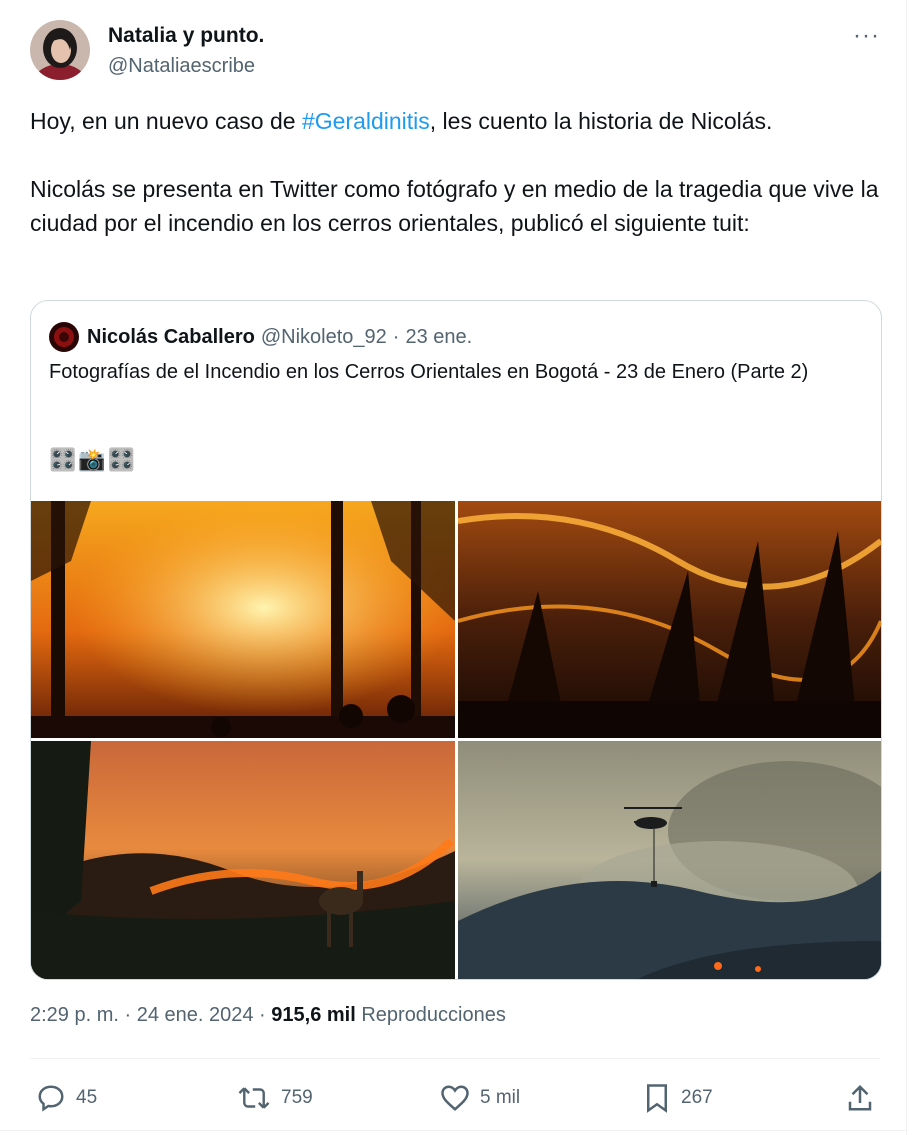 Image resolution: width=920 pixels, height=1135 pixels. I want to click on retweet-count: 759, so click(297, 1097).